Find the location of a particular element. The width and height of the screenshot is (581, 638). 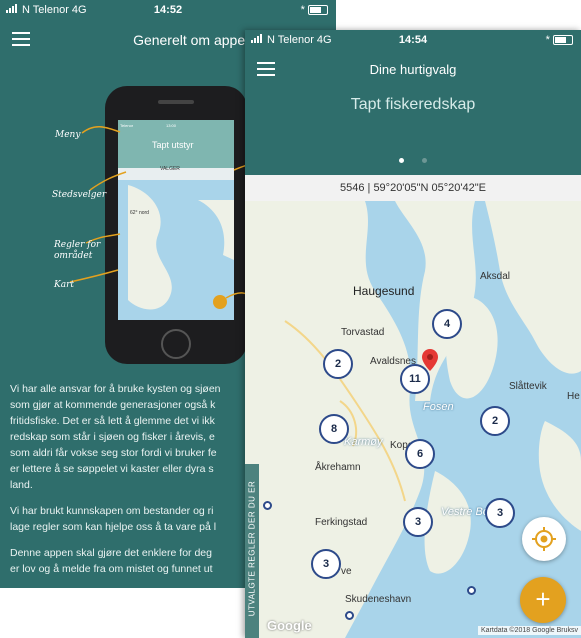

clock: 14:54 is located at coordinates (413, 40).